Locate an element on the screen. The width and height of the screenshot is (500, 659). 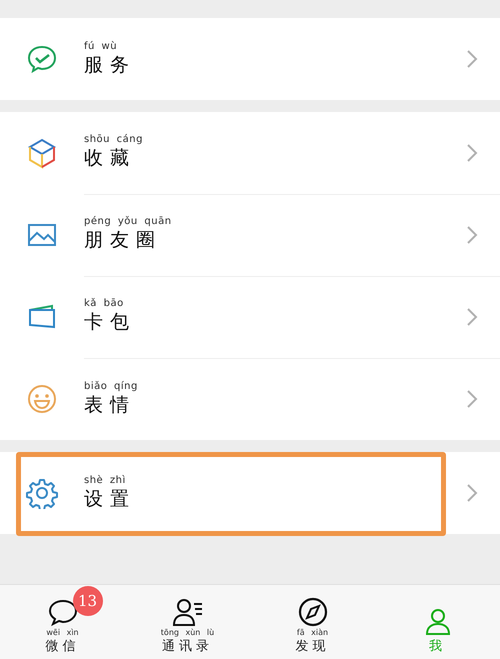
menu-item: kǎ bāo 卡包 is located at coordinates (250, 317).